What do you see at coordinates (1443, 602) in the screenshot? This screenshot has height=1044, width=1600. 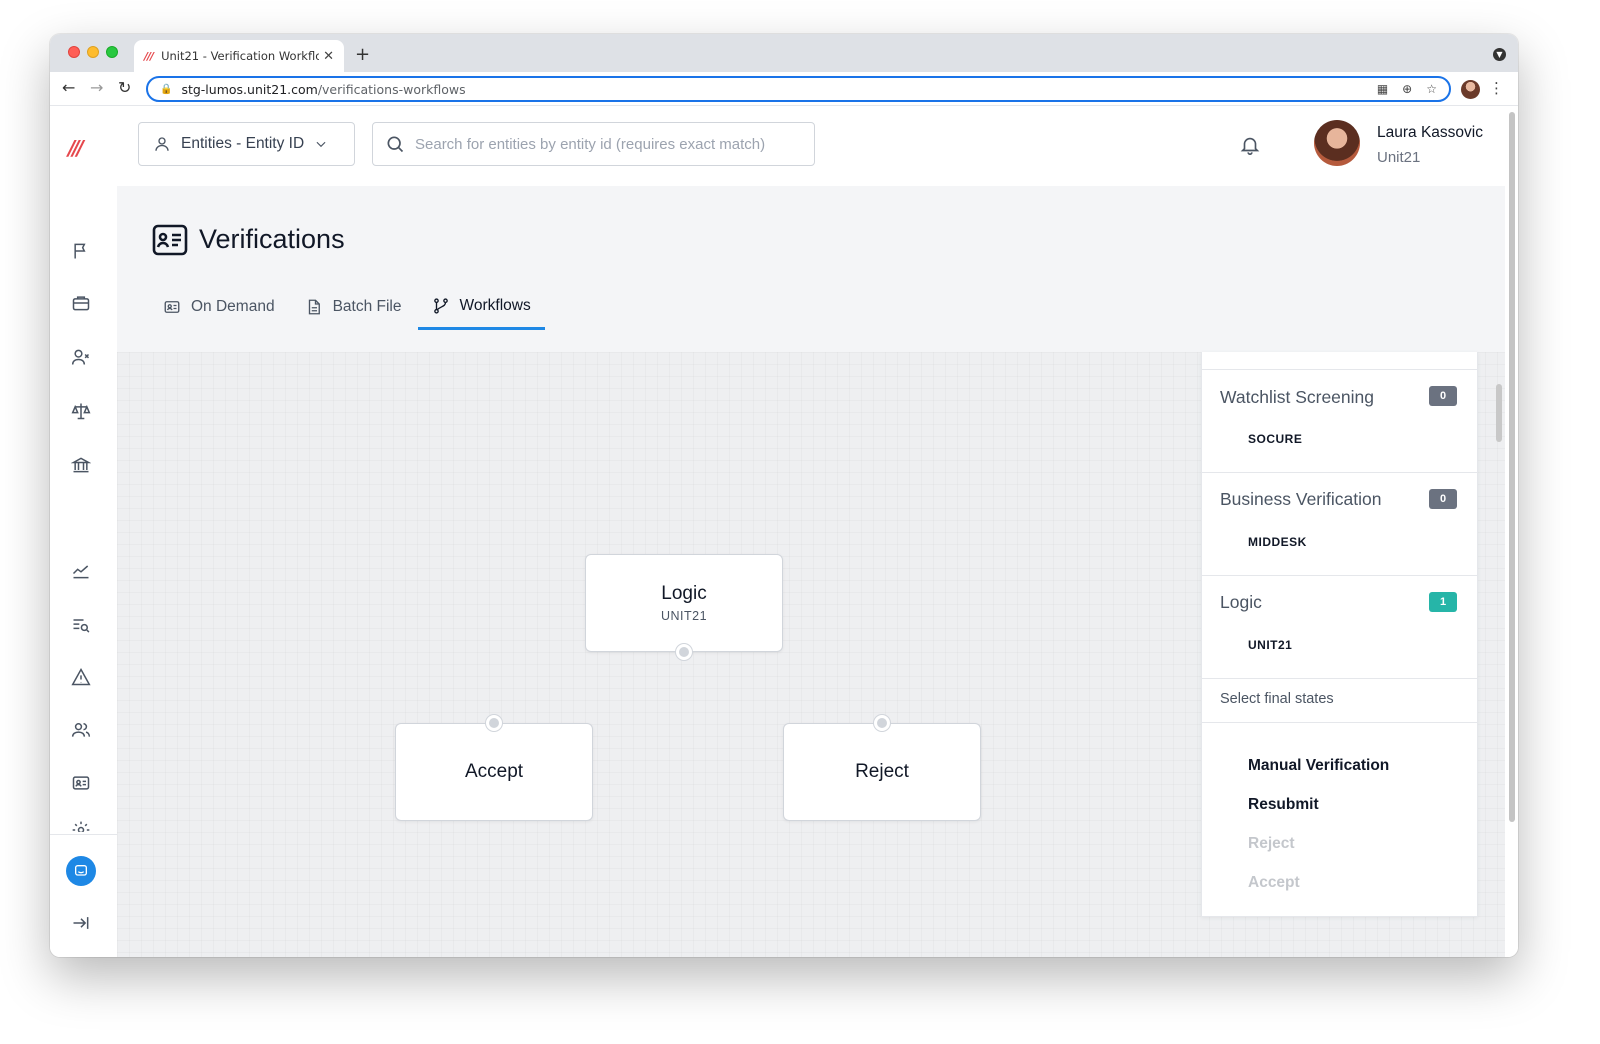 I see `count-badge: 1` at bounding box center [1443, 602].